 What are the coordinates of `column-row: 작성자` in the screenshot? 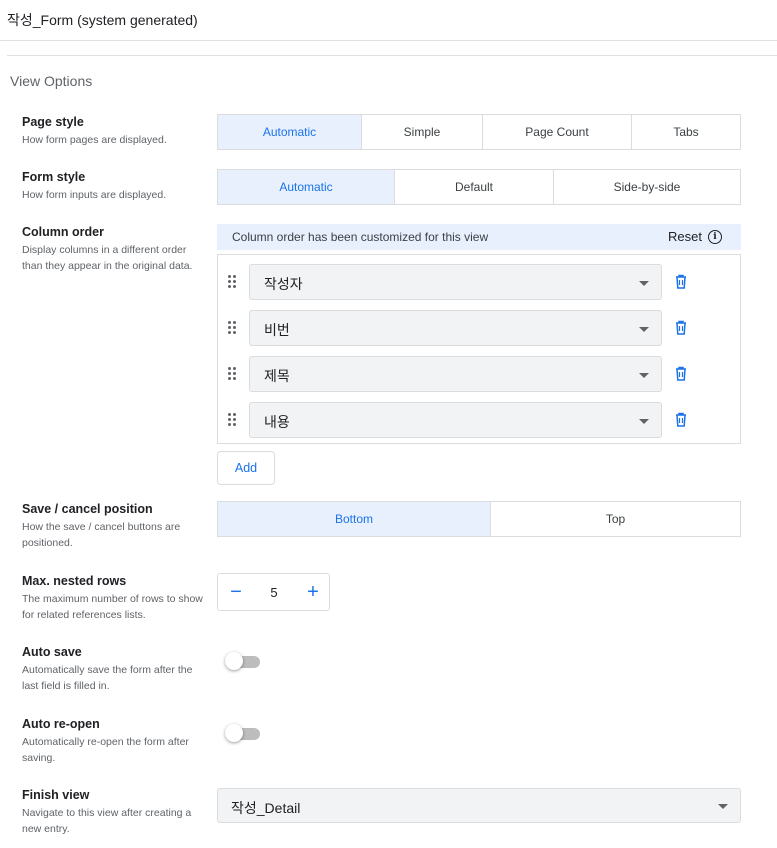 It's located at (479, 282).